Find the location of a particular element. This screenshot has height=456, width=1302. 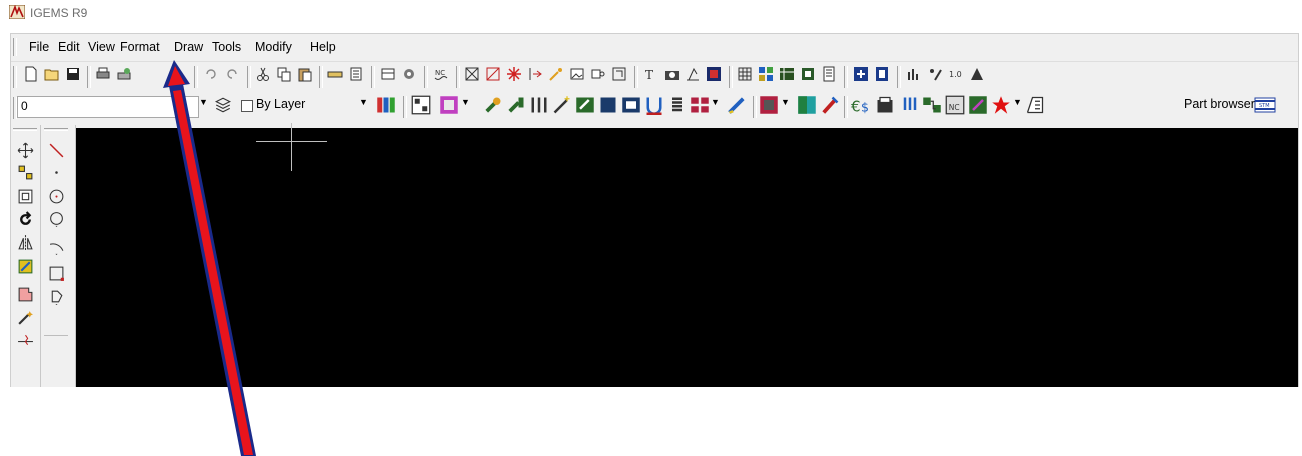

u-shape-icon is located at coordinates (654, 105).